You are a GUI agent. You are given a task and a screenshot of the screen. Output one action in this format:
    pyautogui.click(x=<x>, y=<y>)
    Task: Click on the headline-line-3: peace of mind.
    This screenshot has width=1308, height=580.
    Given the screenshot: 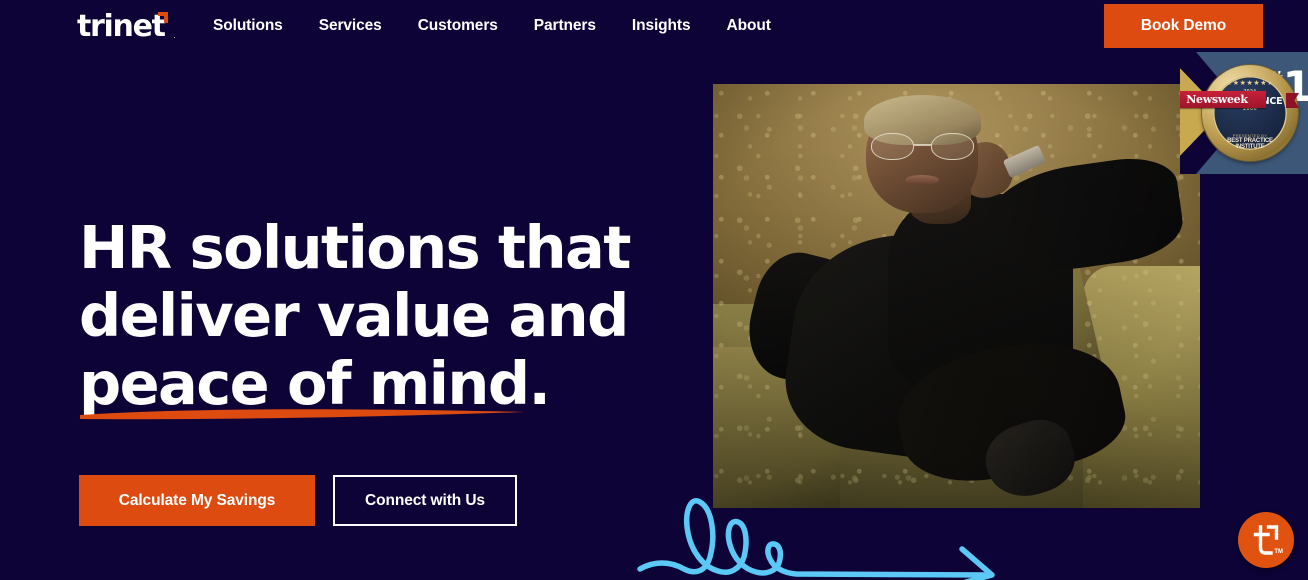 What is the action you would take?
    pyautogui.click(x=315, y=383)
    